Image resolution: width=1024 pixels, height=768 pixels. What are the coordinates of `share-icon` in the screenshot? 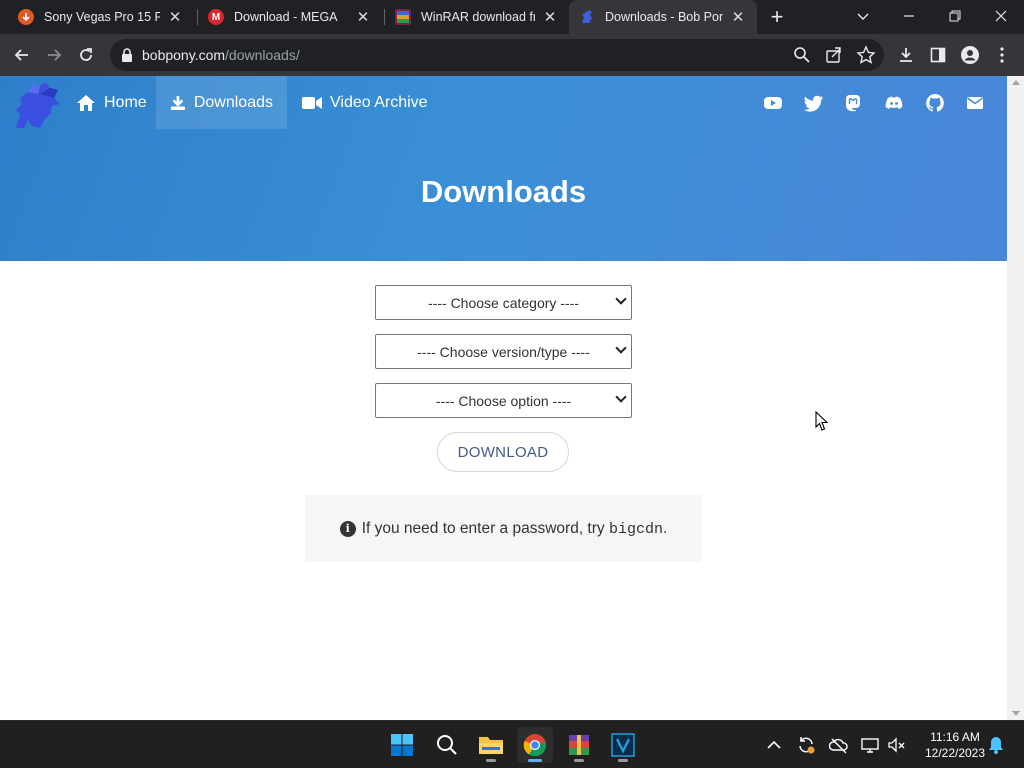 It's located at (834, 55).